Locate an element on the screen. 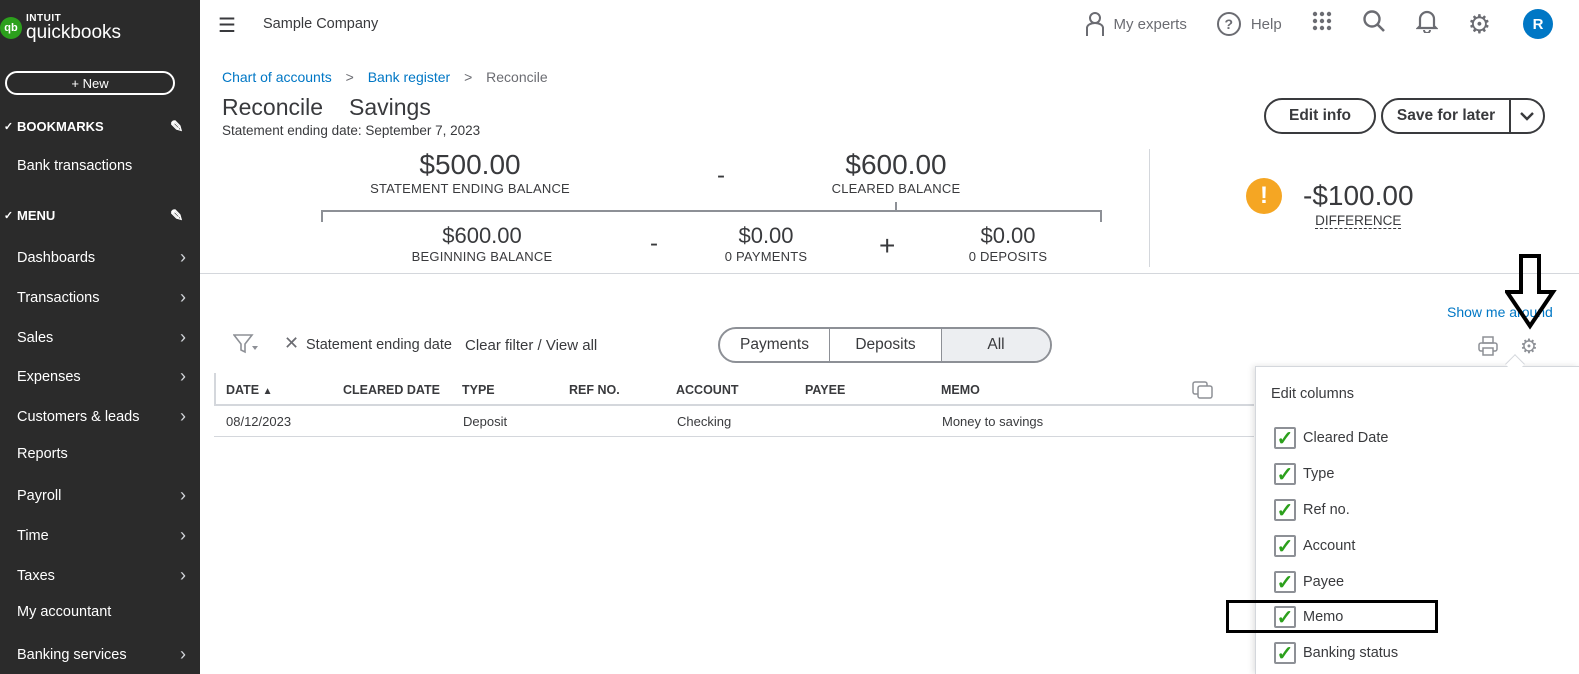 The image size is (1579, 674). settings-gear-icon: ⚙ is located at coordinates (1479, 24).